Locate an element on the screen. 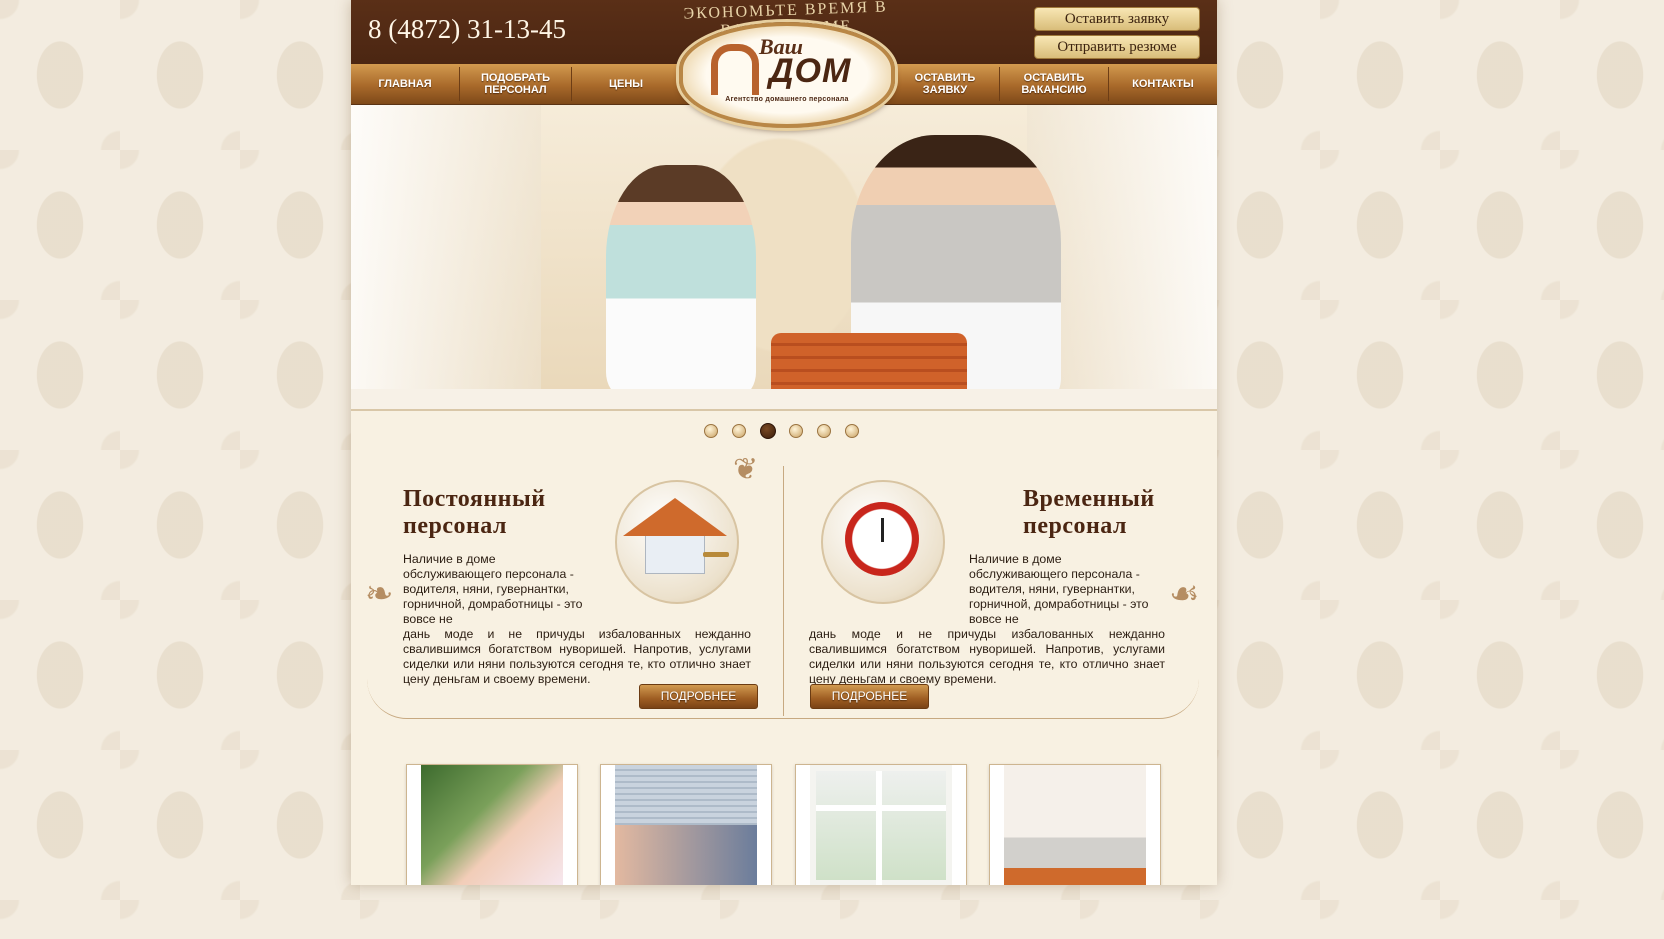 This screenshot has width=1664, height=939. phone-number: 8 (4872) 31-13-45 is located at coordinates (467, 29).